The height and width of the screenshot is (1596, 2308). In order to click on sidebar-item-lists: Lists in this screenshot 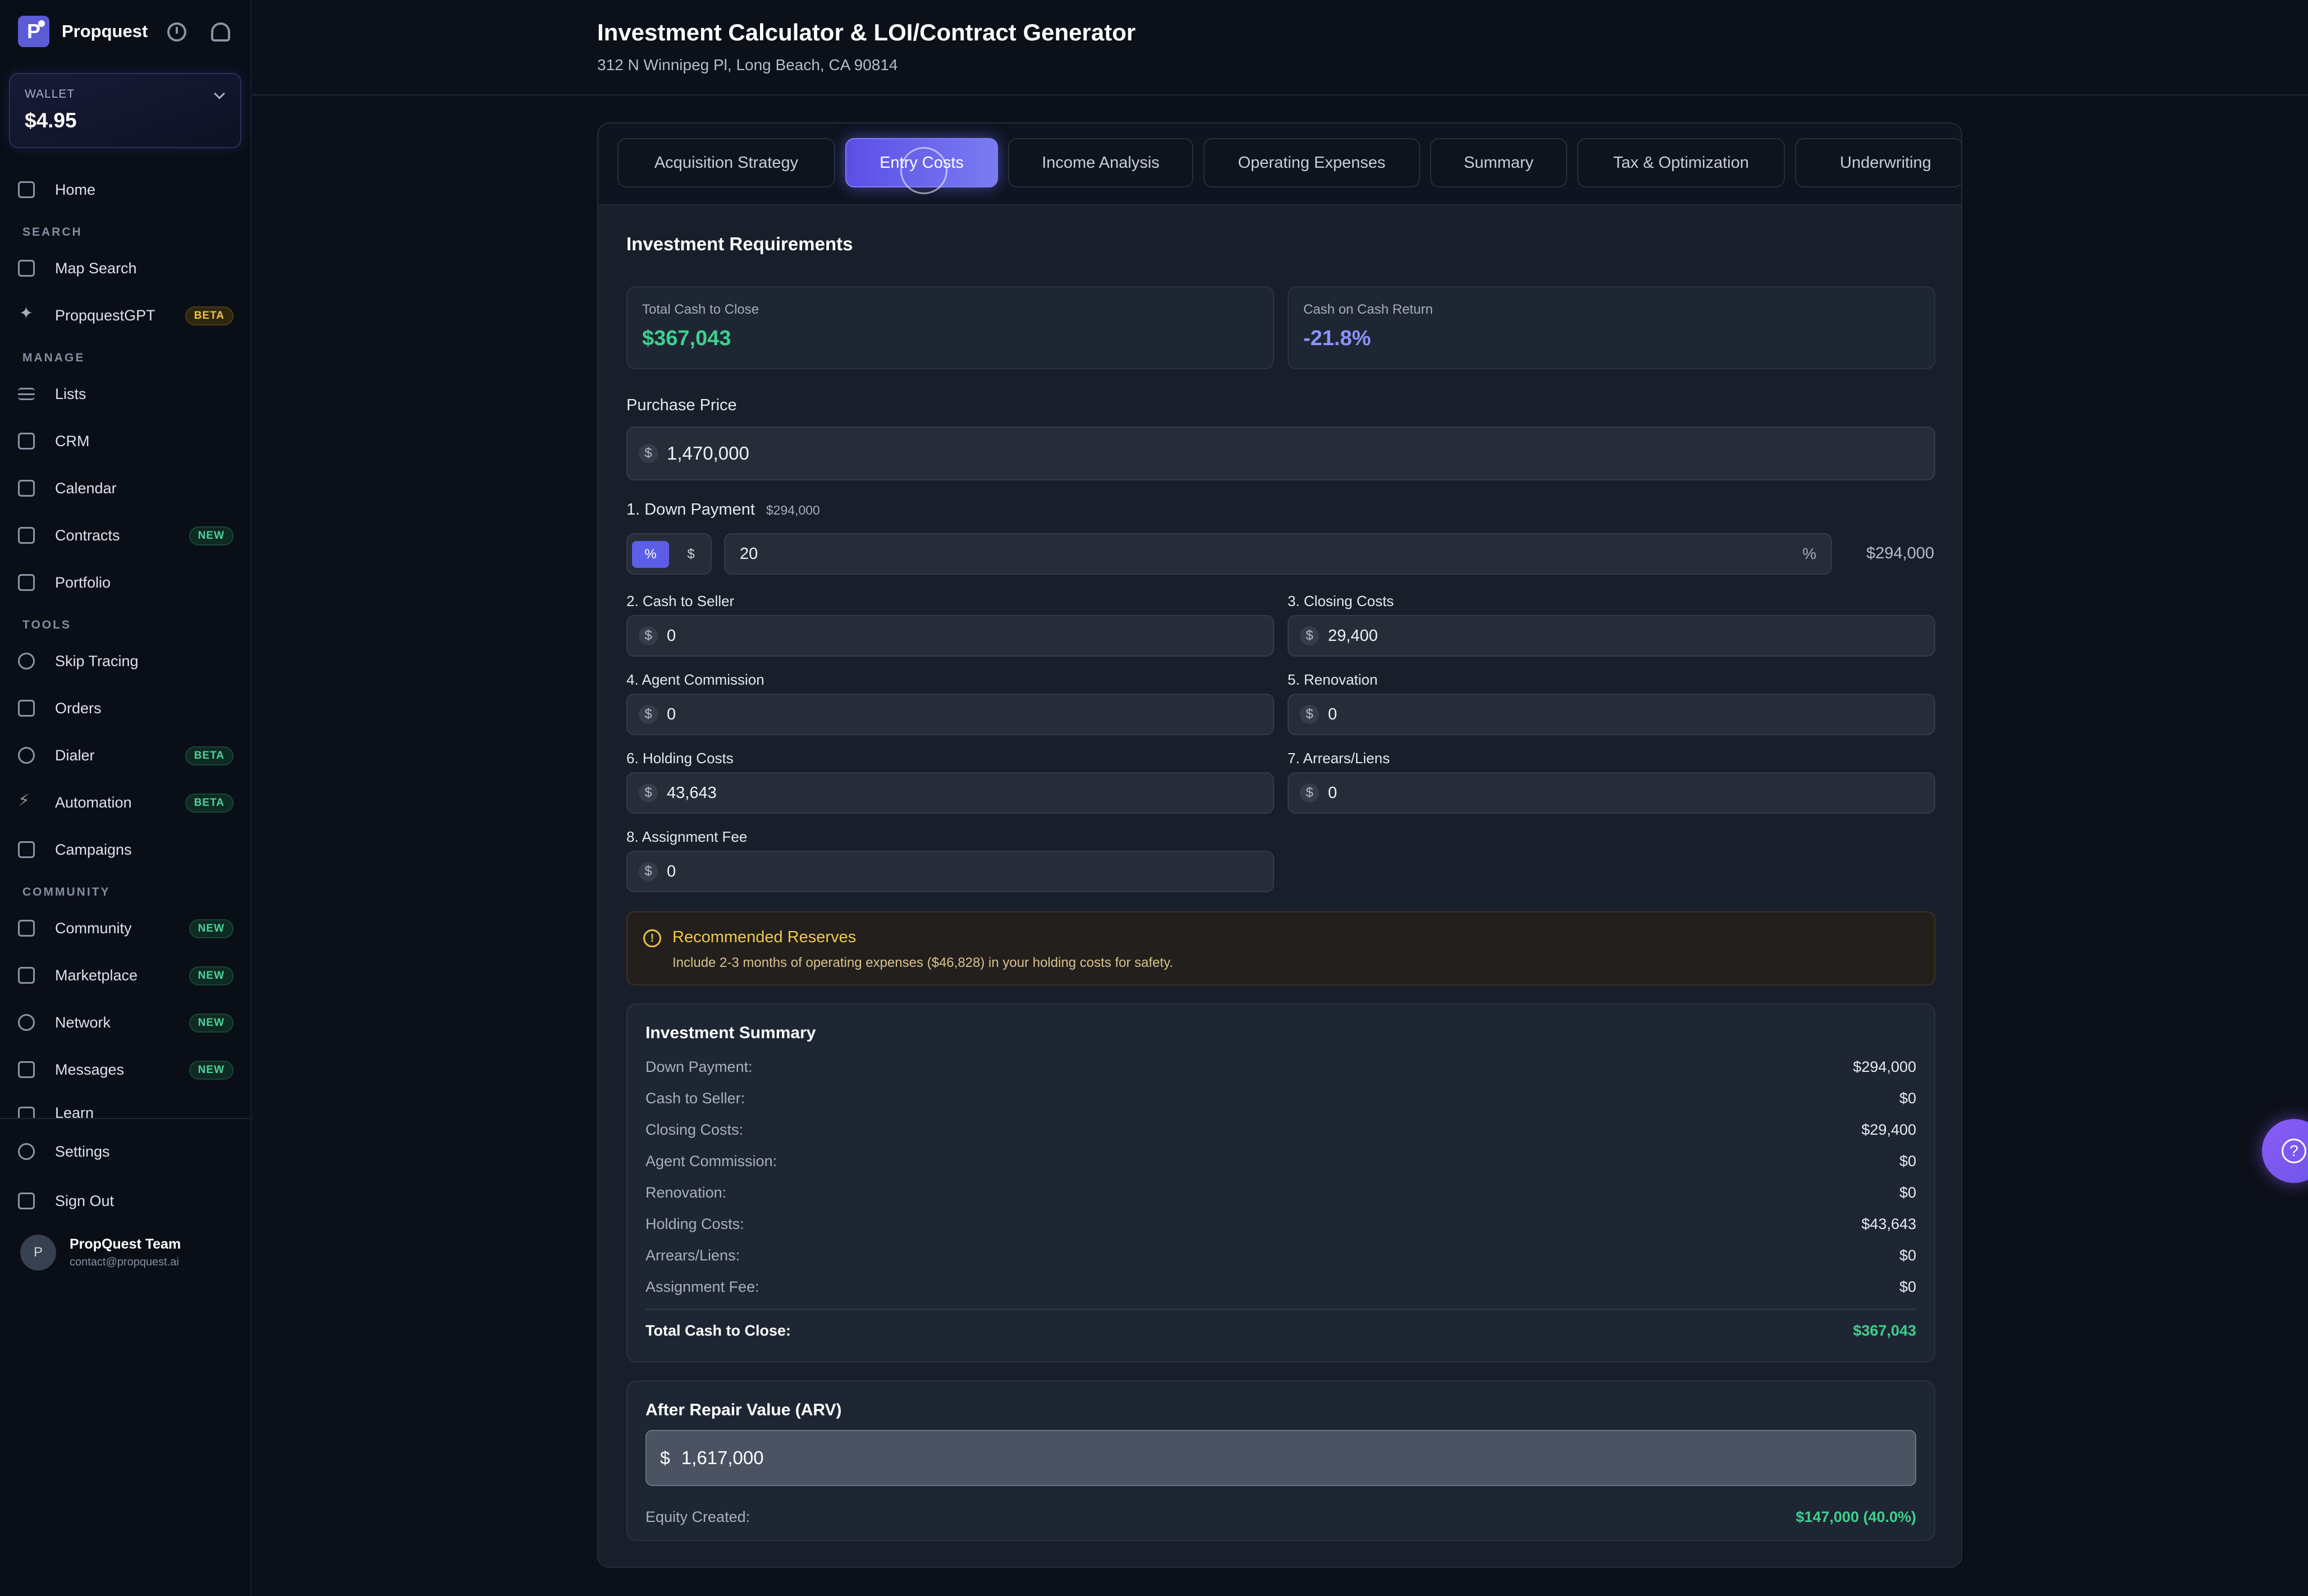, I will do `click(126, 394)`.